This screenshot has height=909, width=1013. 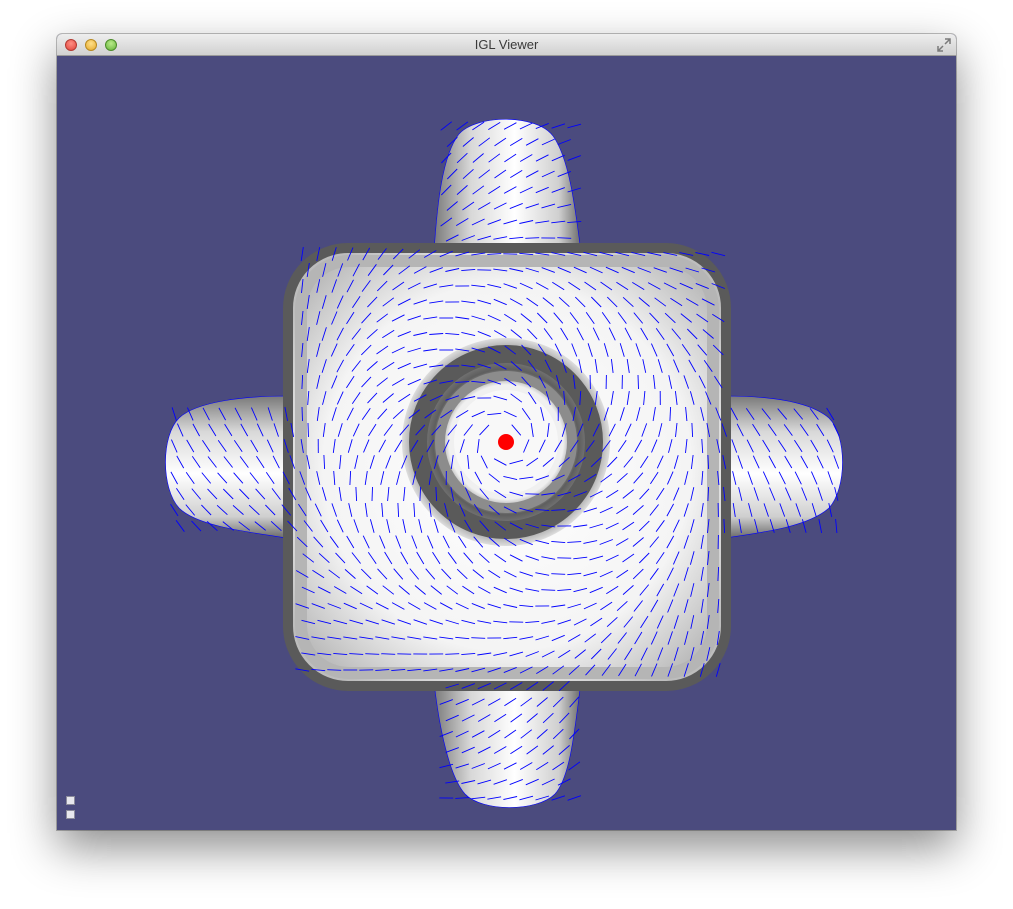 I want to click on mesh-arm-left, so click(x=226, y=467).